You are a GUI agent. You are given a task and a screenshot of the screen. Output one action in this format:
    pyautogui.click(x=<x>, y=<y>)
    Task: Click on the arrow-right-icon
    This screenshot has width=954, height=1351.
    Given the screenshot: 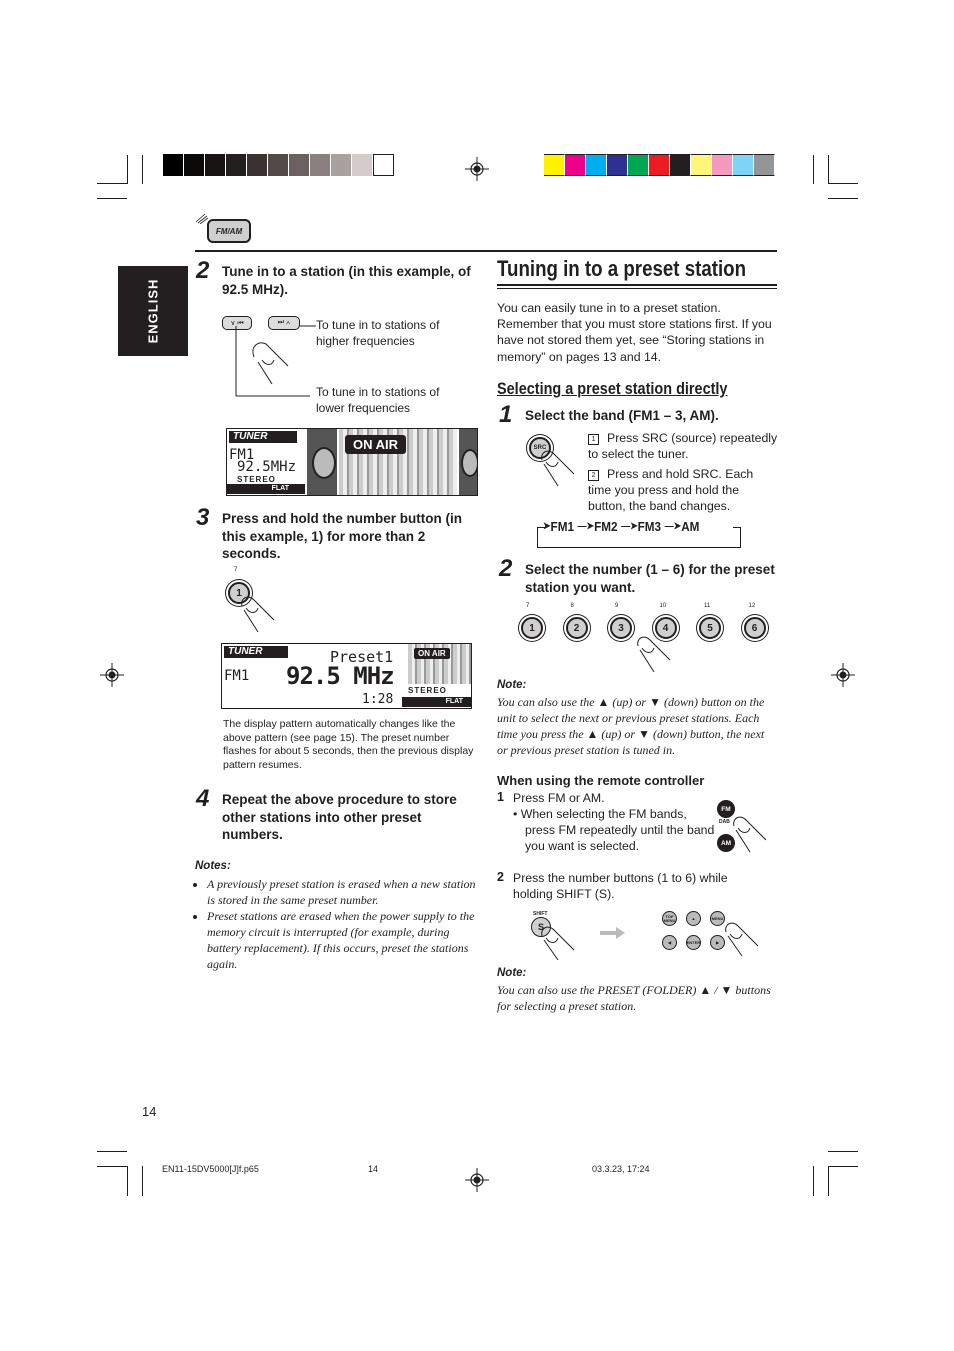 What is the action you would take?
    pyautogui.click(x=612, y=933)
    